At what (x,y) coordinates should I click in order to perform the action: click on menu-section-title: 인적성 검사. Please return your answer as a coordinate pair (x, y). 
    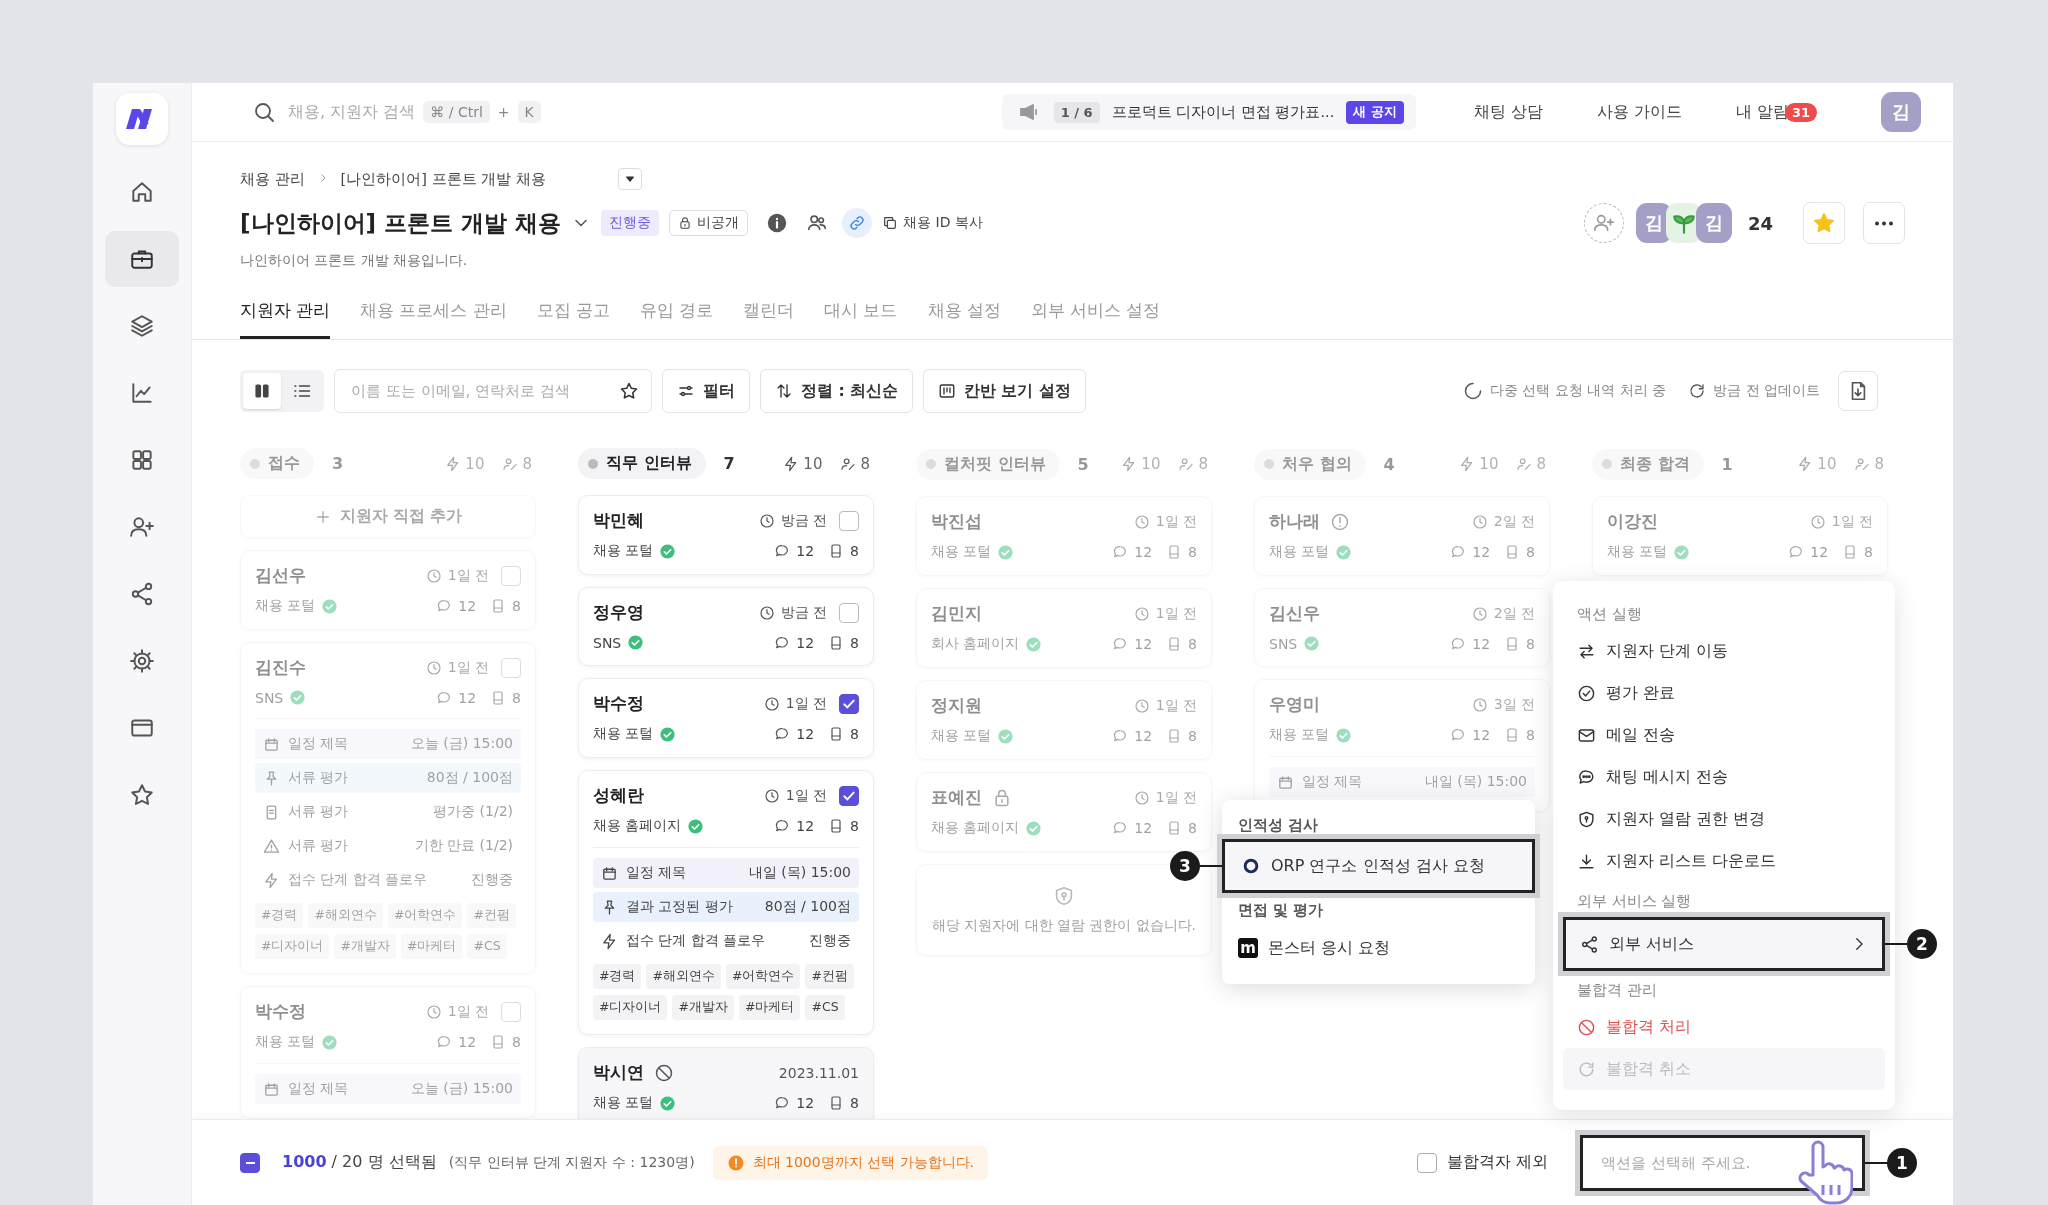
    Looking at the image, I should click on (1278, 825).